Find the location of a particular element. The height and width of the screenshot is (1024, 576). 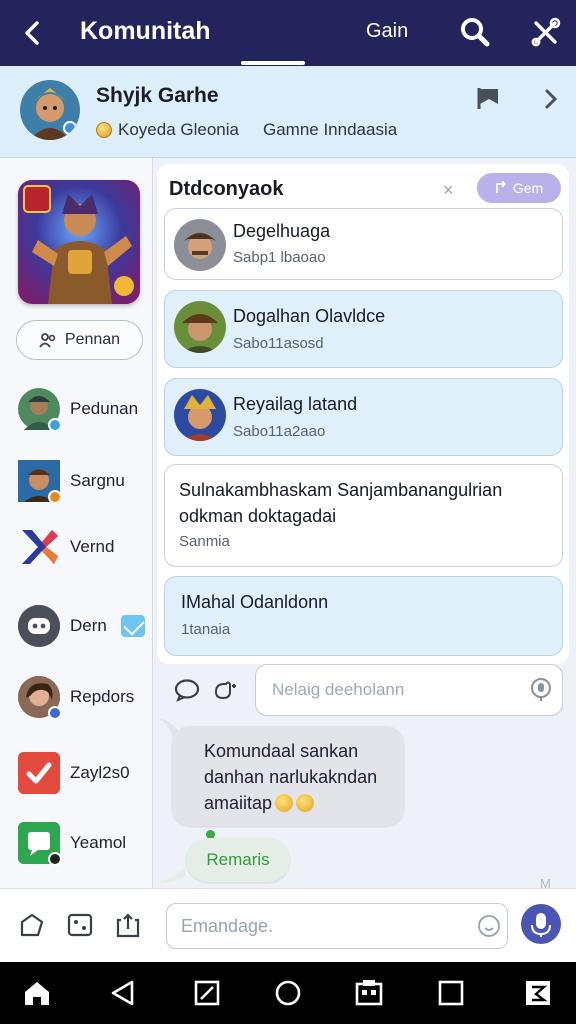

list-item: Reyailag latand Sabo11a2aao is located at coordinates (363, 417).